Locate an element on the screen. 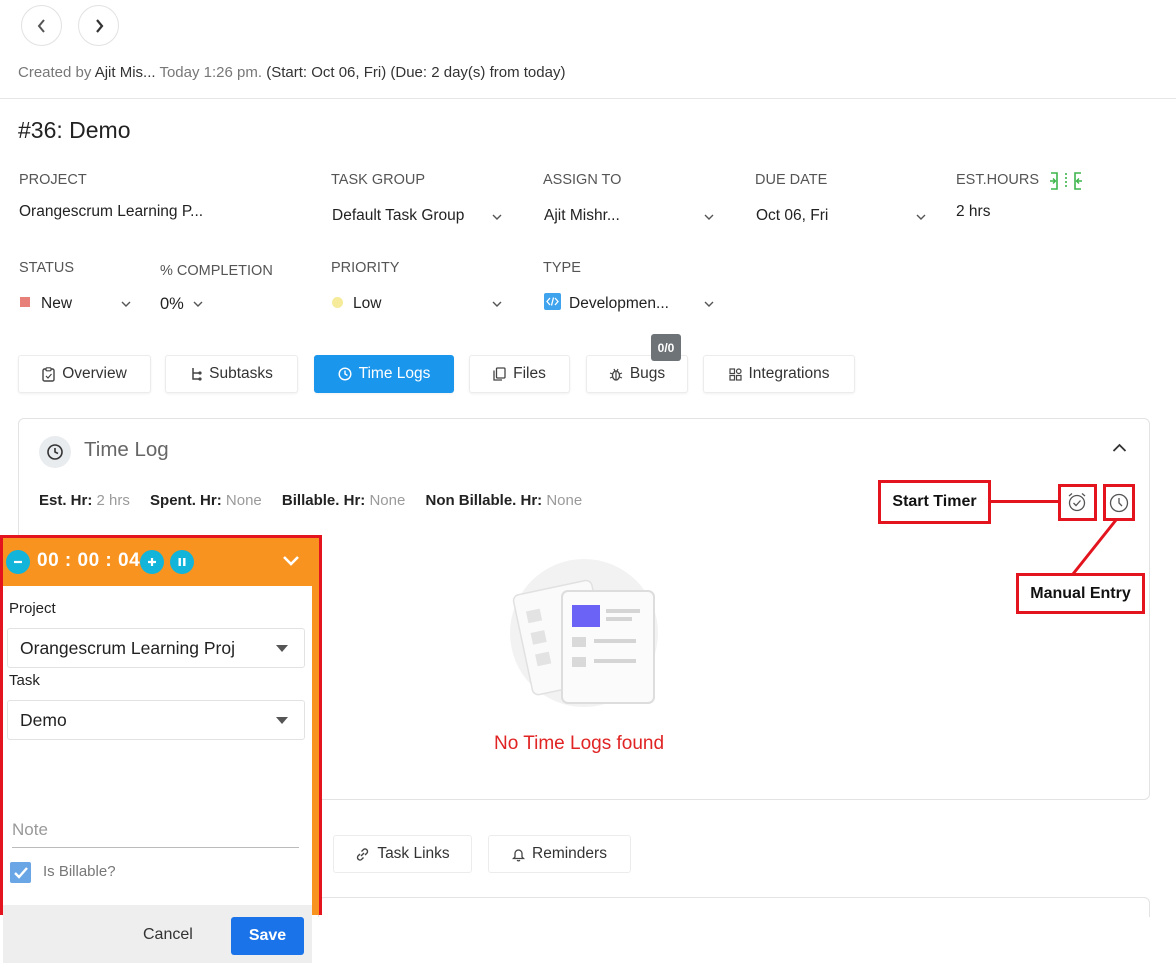  tab-overview: Overview is located at coordinates (84, 374).